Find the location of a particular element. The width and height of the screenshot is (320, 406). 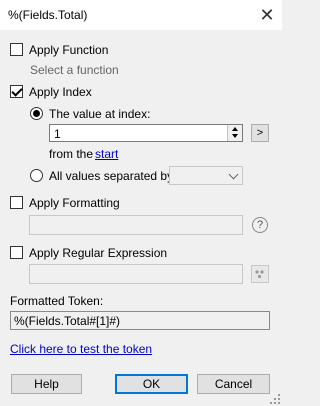

all-values-radio is located at coordinates (36, 175).